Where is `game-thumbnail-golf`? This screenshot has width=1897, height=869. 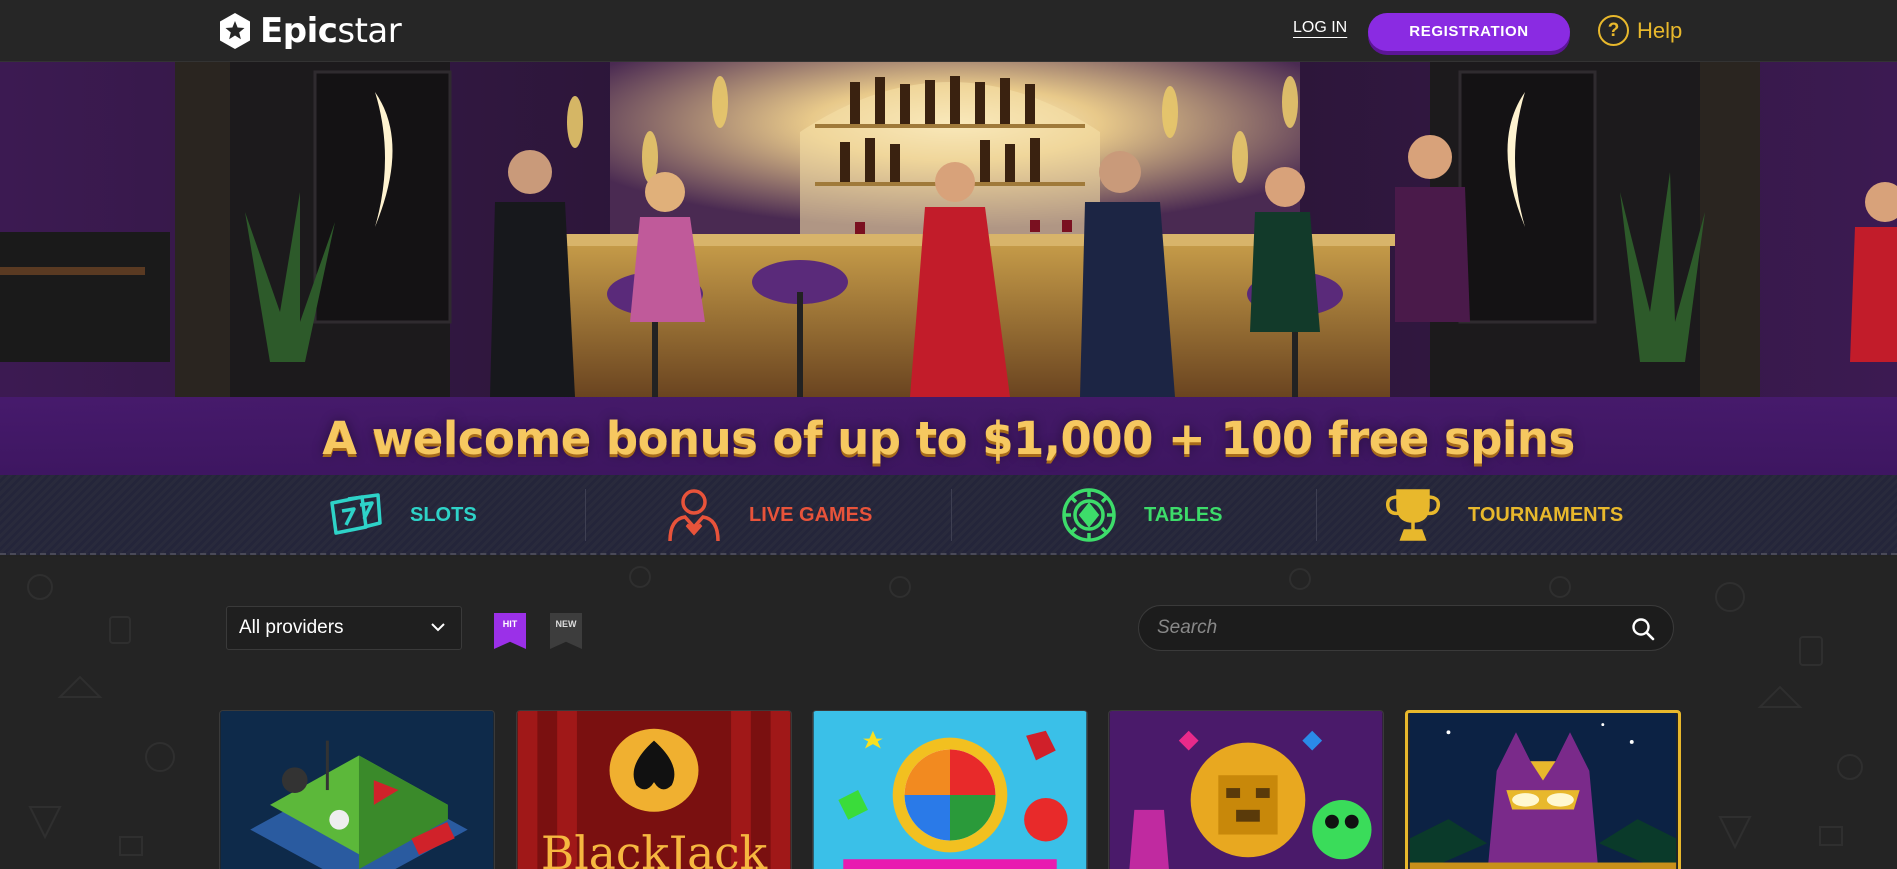
game-thumbnail-golf is located at coordinates (357, 790).